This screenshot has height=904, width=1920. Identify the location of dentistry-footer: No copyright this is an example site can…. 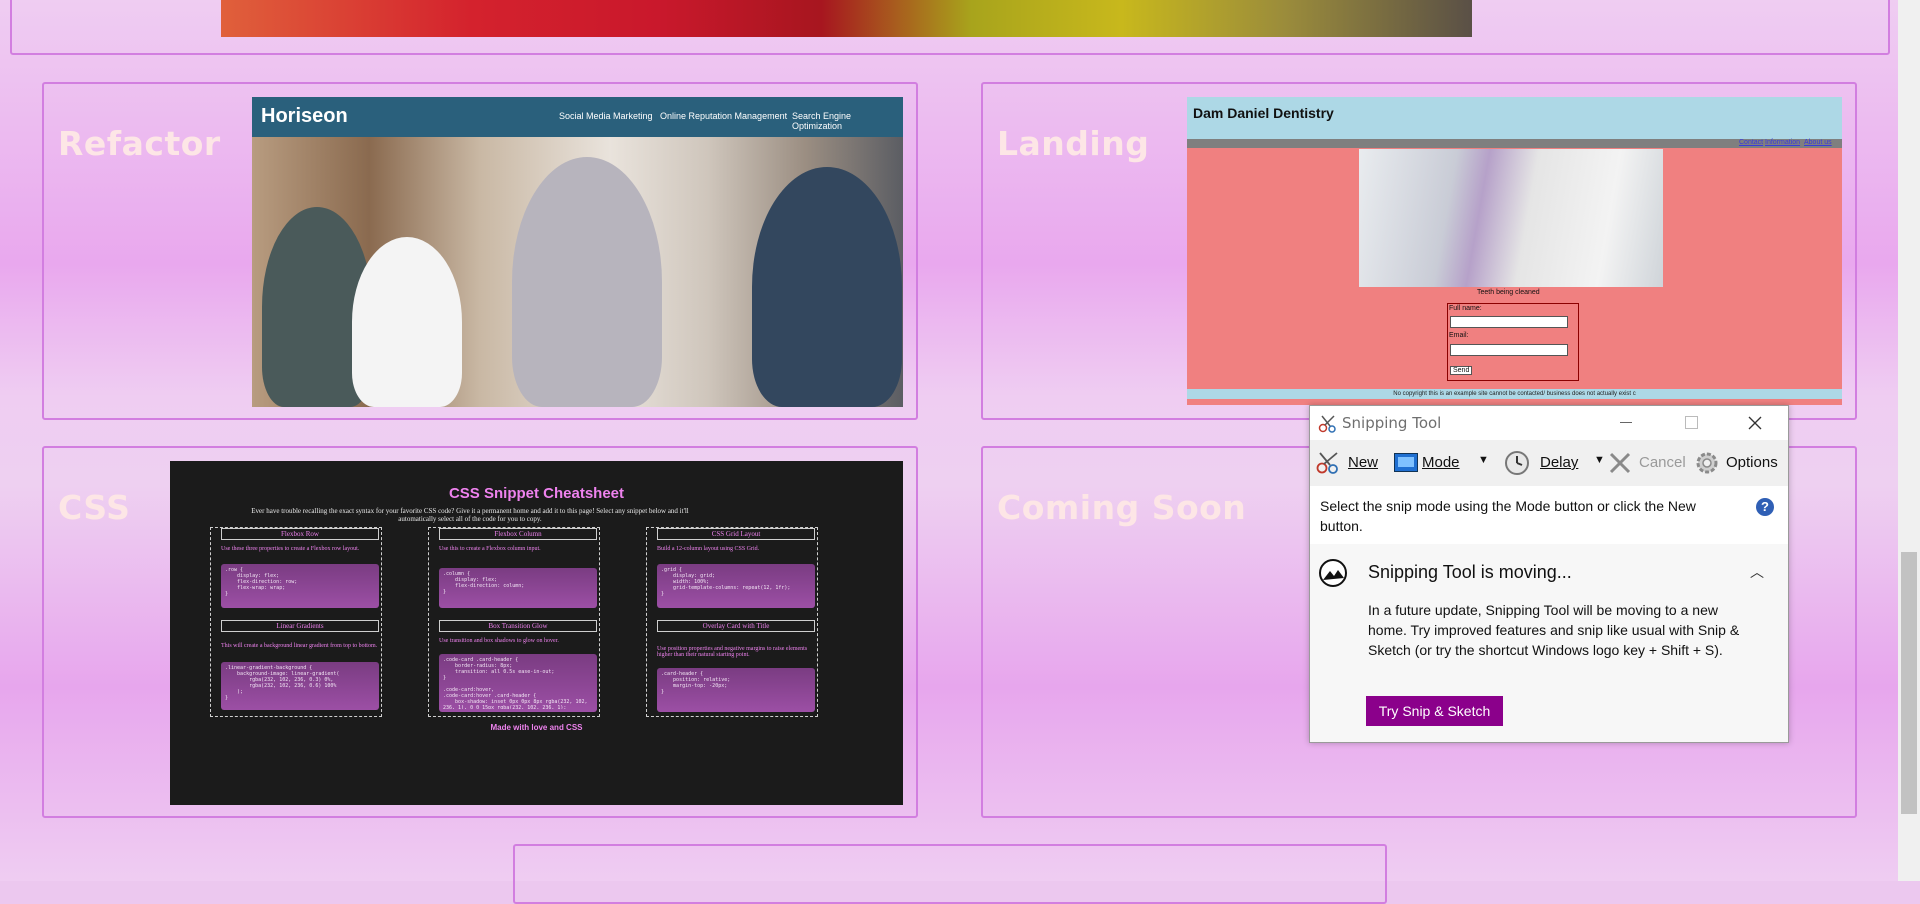
(1514, 394).